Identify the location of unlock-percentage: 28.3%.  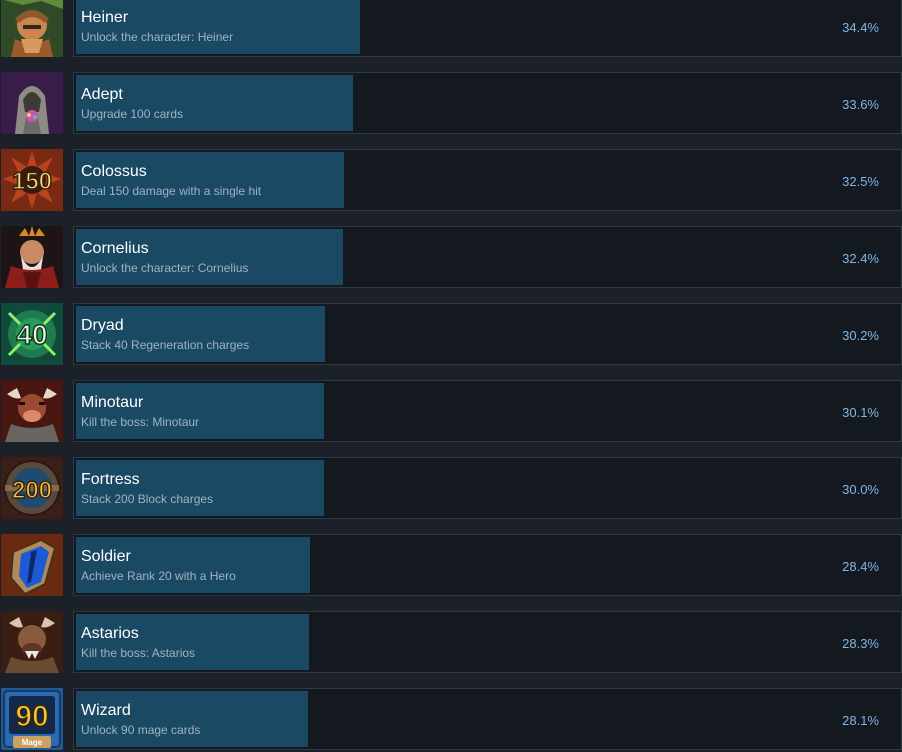
(860, 643).